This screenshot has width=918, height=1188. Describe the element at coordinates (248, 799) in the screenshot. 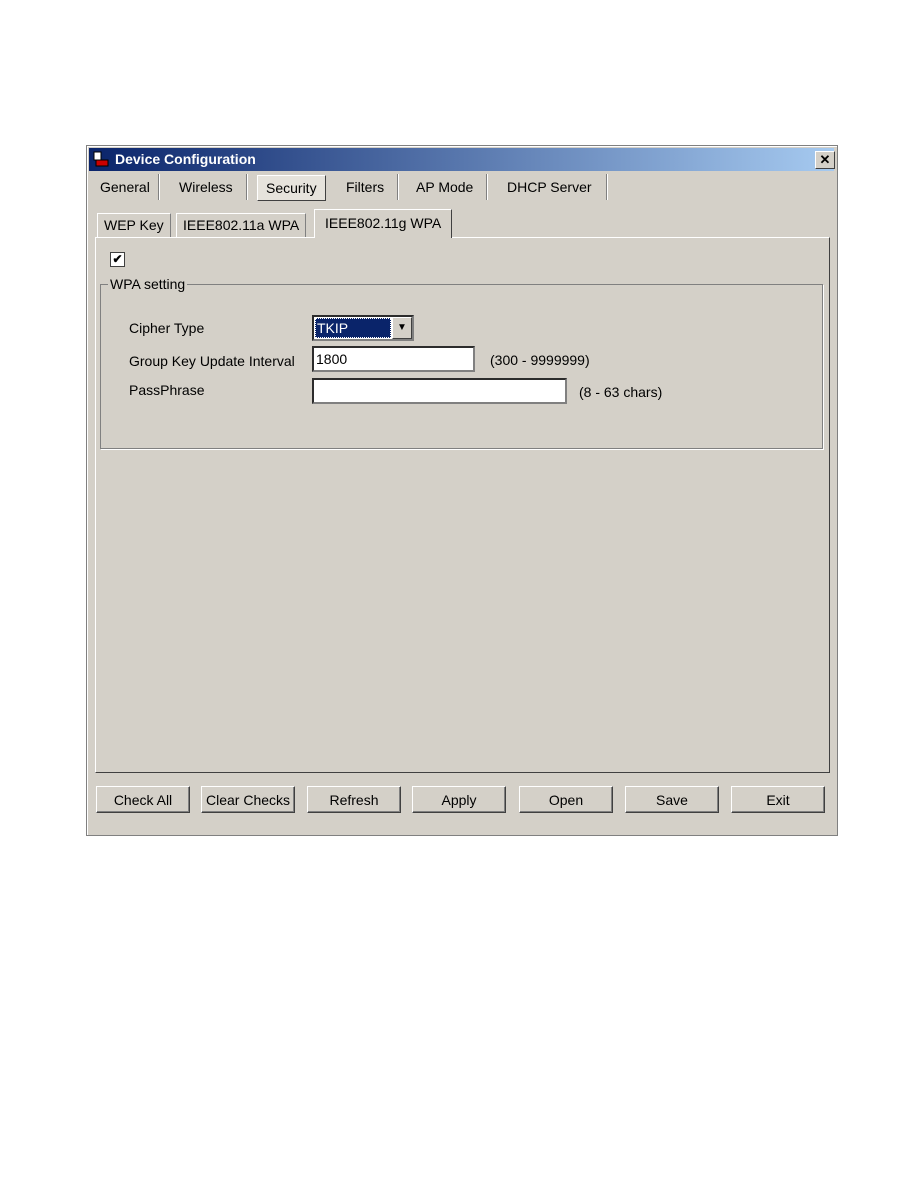

I see `clear-checks-button: Clear Checks` at that location.